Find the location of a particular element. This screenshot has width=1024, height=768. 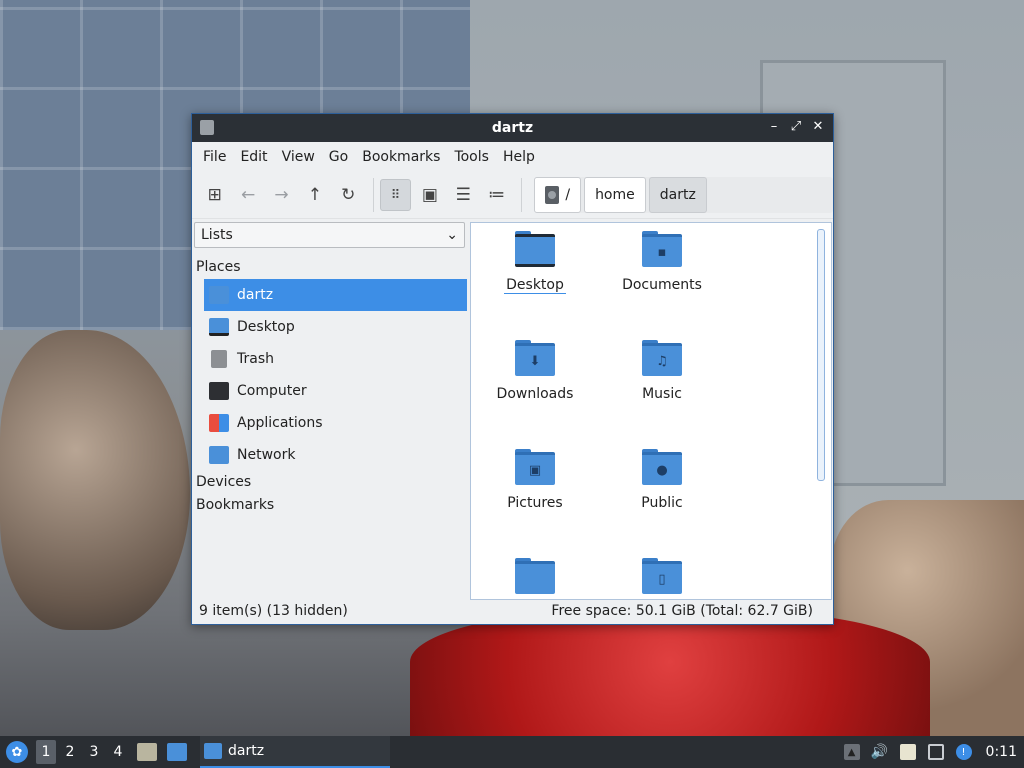

menu-go: Go is located at coordinates (338, 157).